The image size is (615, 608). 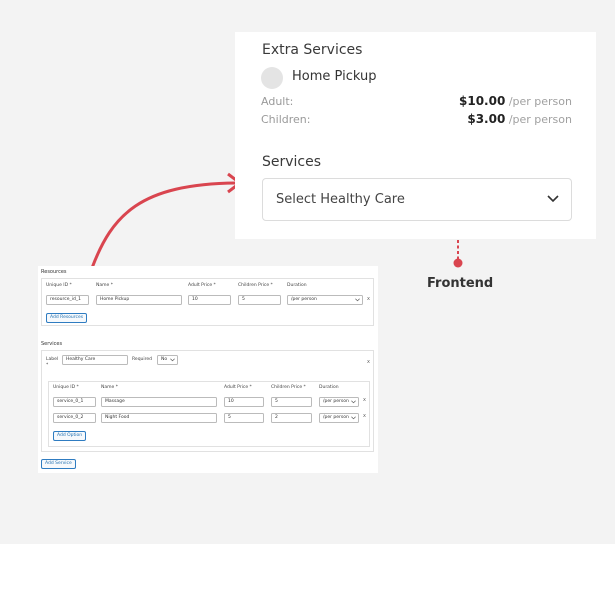 What do you see at coordinates (329, 387) in the screenshot?
I see `opt-col-duration: Duration` at bounding box center [329, 387].